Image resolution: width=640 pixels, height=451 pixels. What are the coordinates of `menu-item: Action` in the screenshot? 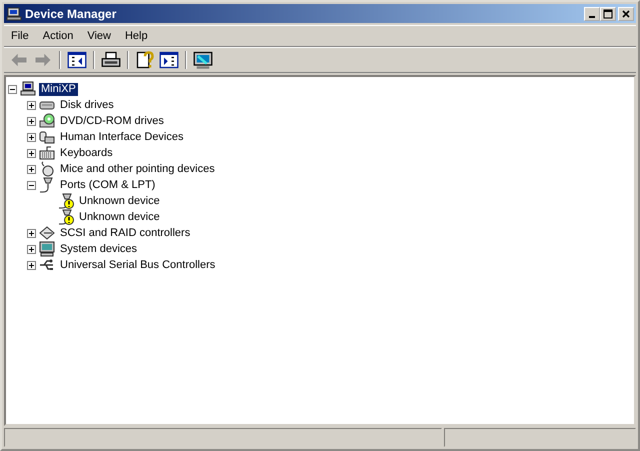 It's located at (58, 36).